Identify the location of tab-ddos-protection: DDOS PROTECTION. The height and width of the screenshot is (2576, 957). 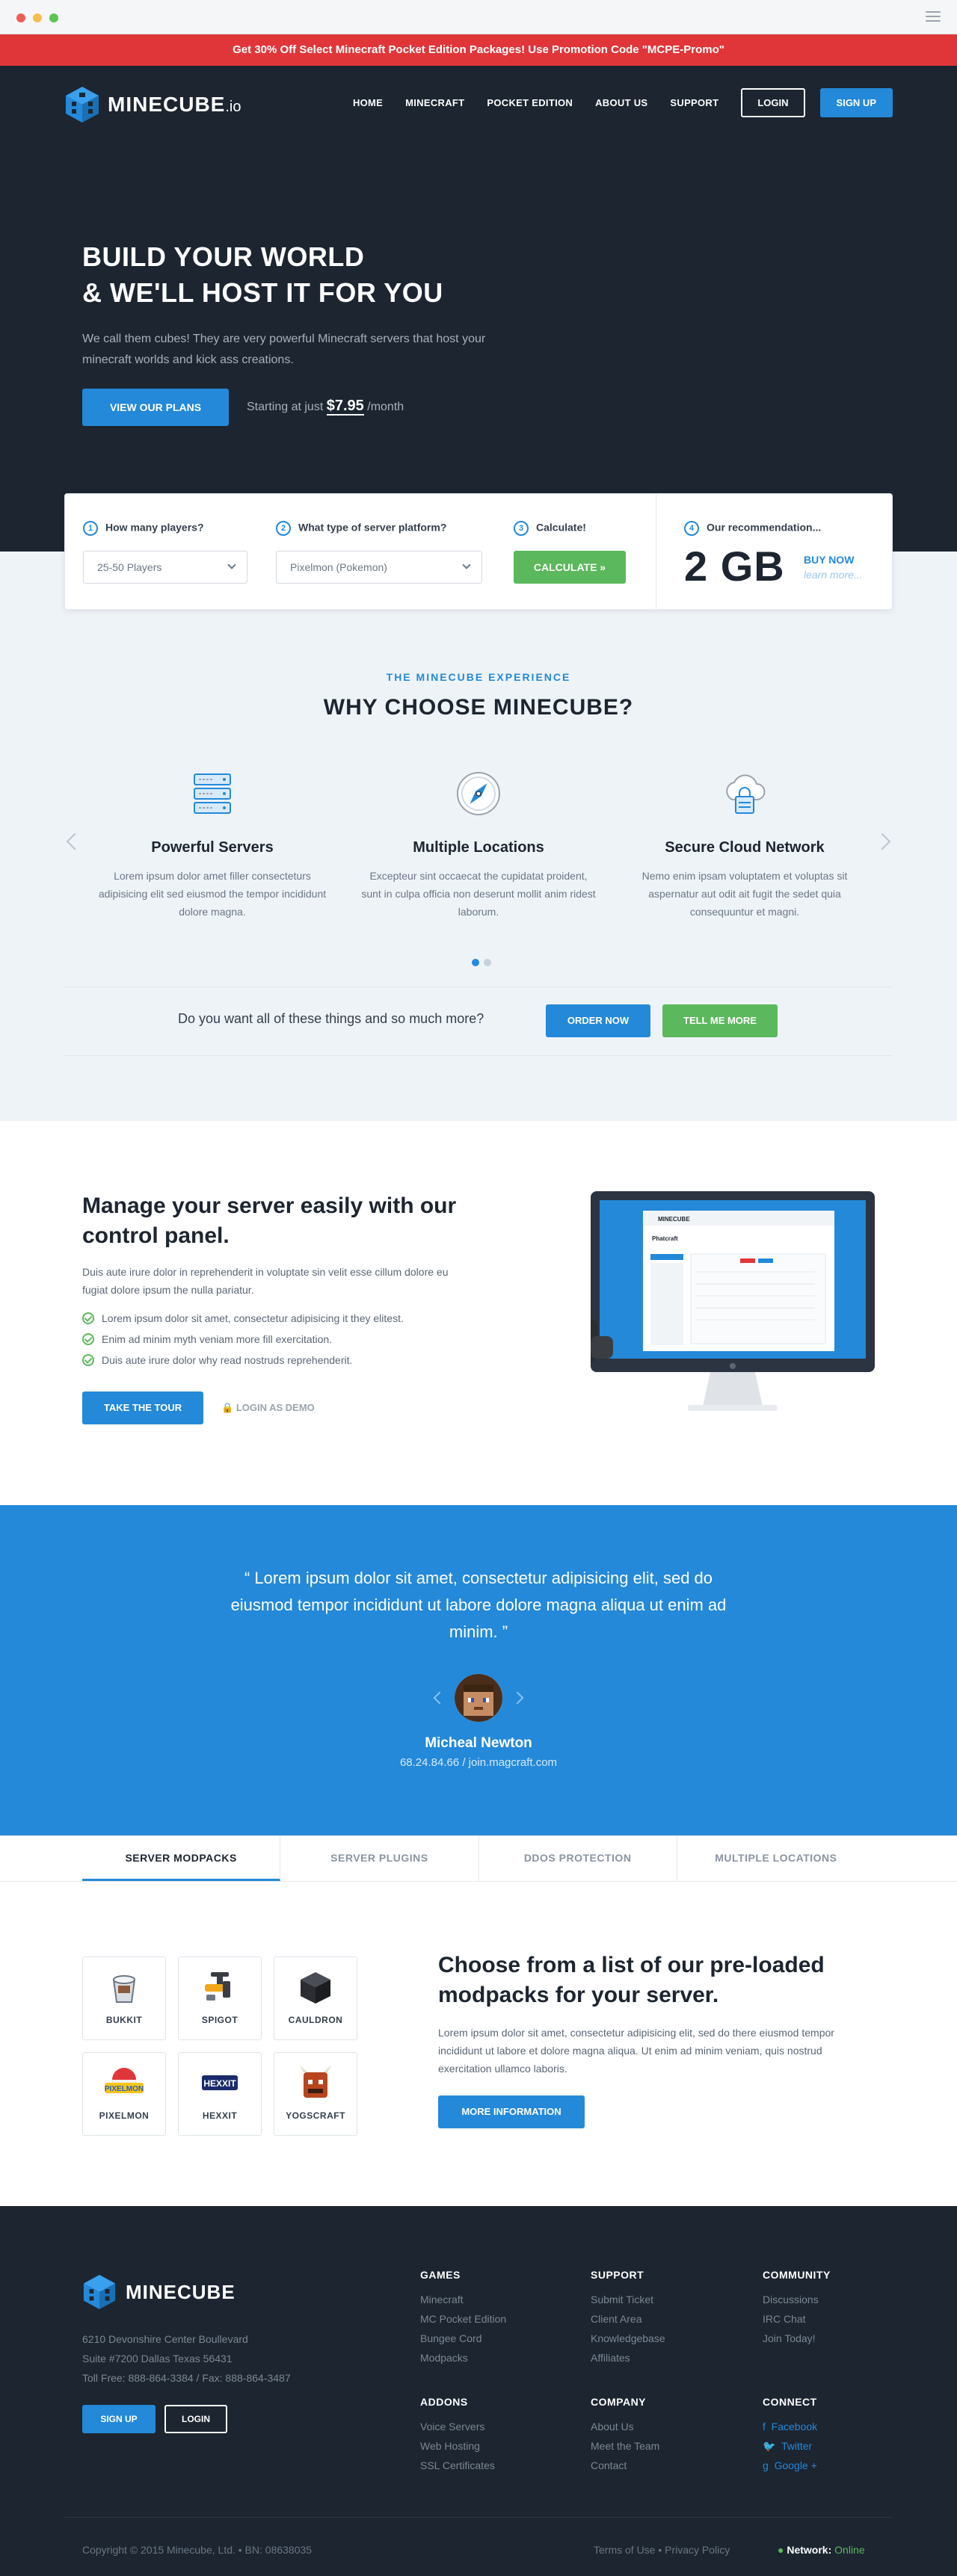
(578, 1858).